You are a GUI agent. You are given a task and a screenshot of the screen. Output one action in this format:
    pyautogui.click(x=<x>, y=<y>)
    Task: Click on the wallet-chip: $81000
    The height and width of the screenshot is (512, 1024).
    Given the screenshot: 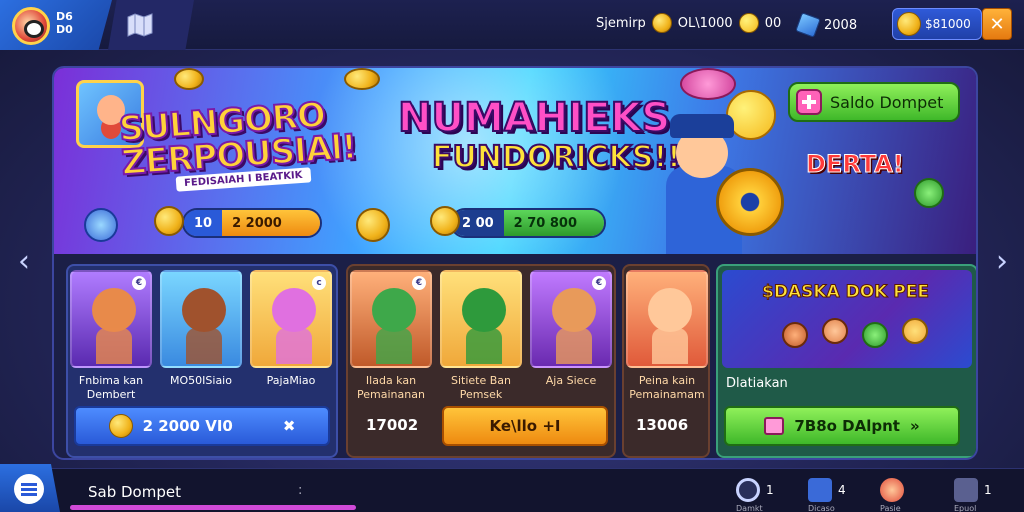 What is the action you would take?
    pyautogui.click(x=937, y=24)
    